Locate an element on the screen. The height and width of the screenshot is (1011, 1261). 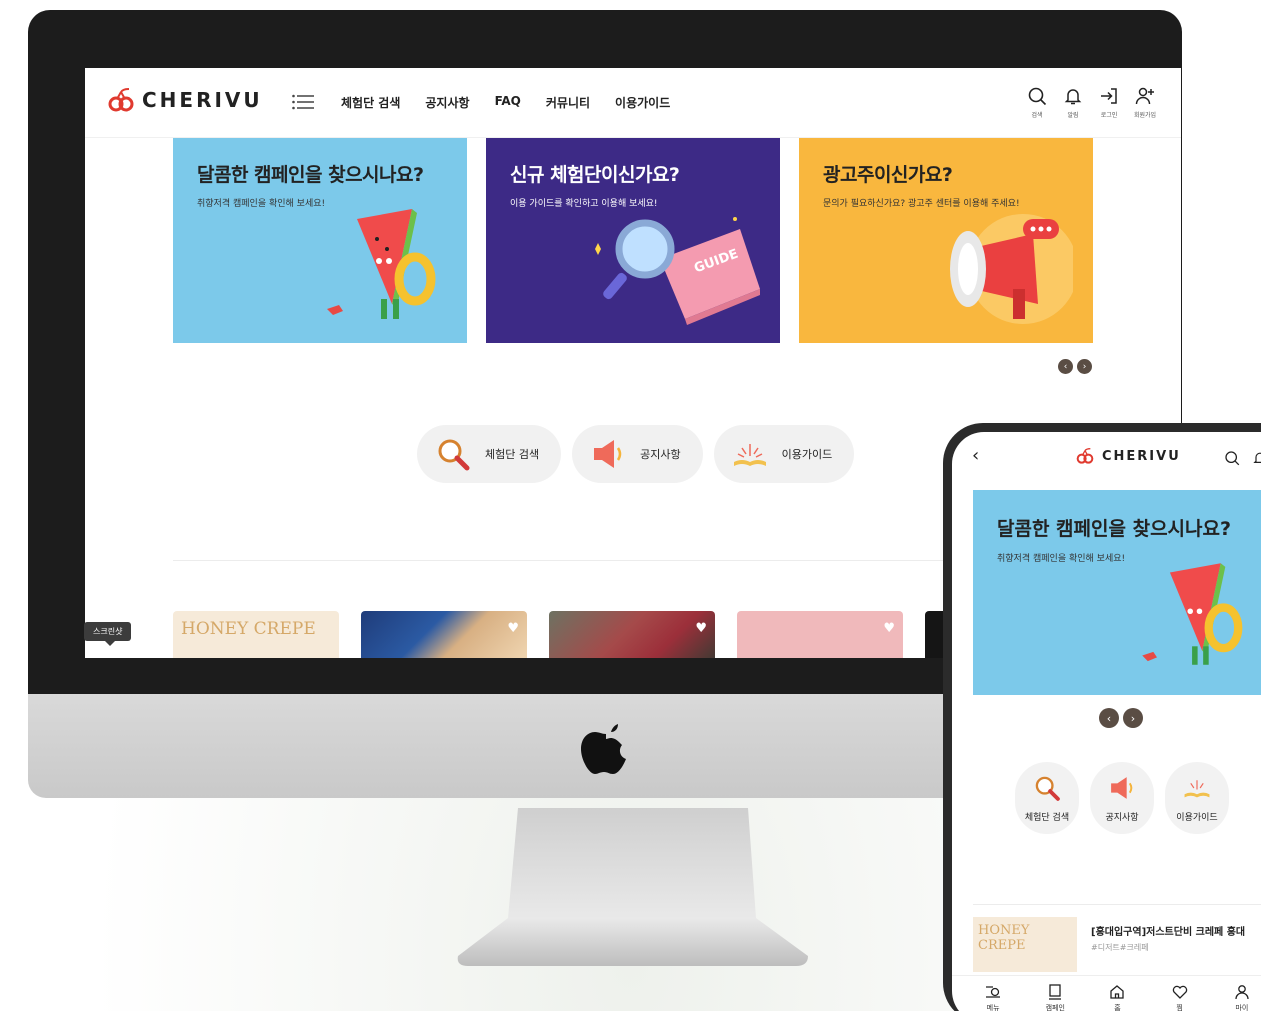
signup-icon is located at coordinates (1144, 96).